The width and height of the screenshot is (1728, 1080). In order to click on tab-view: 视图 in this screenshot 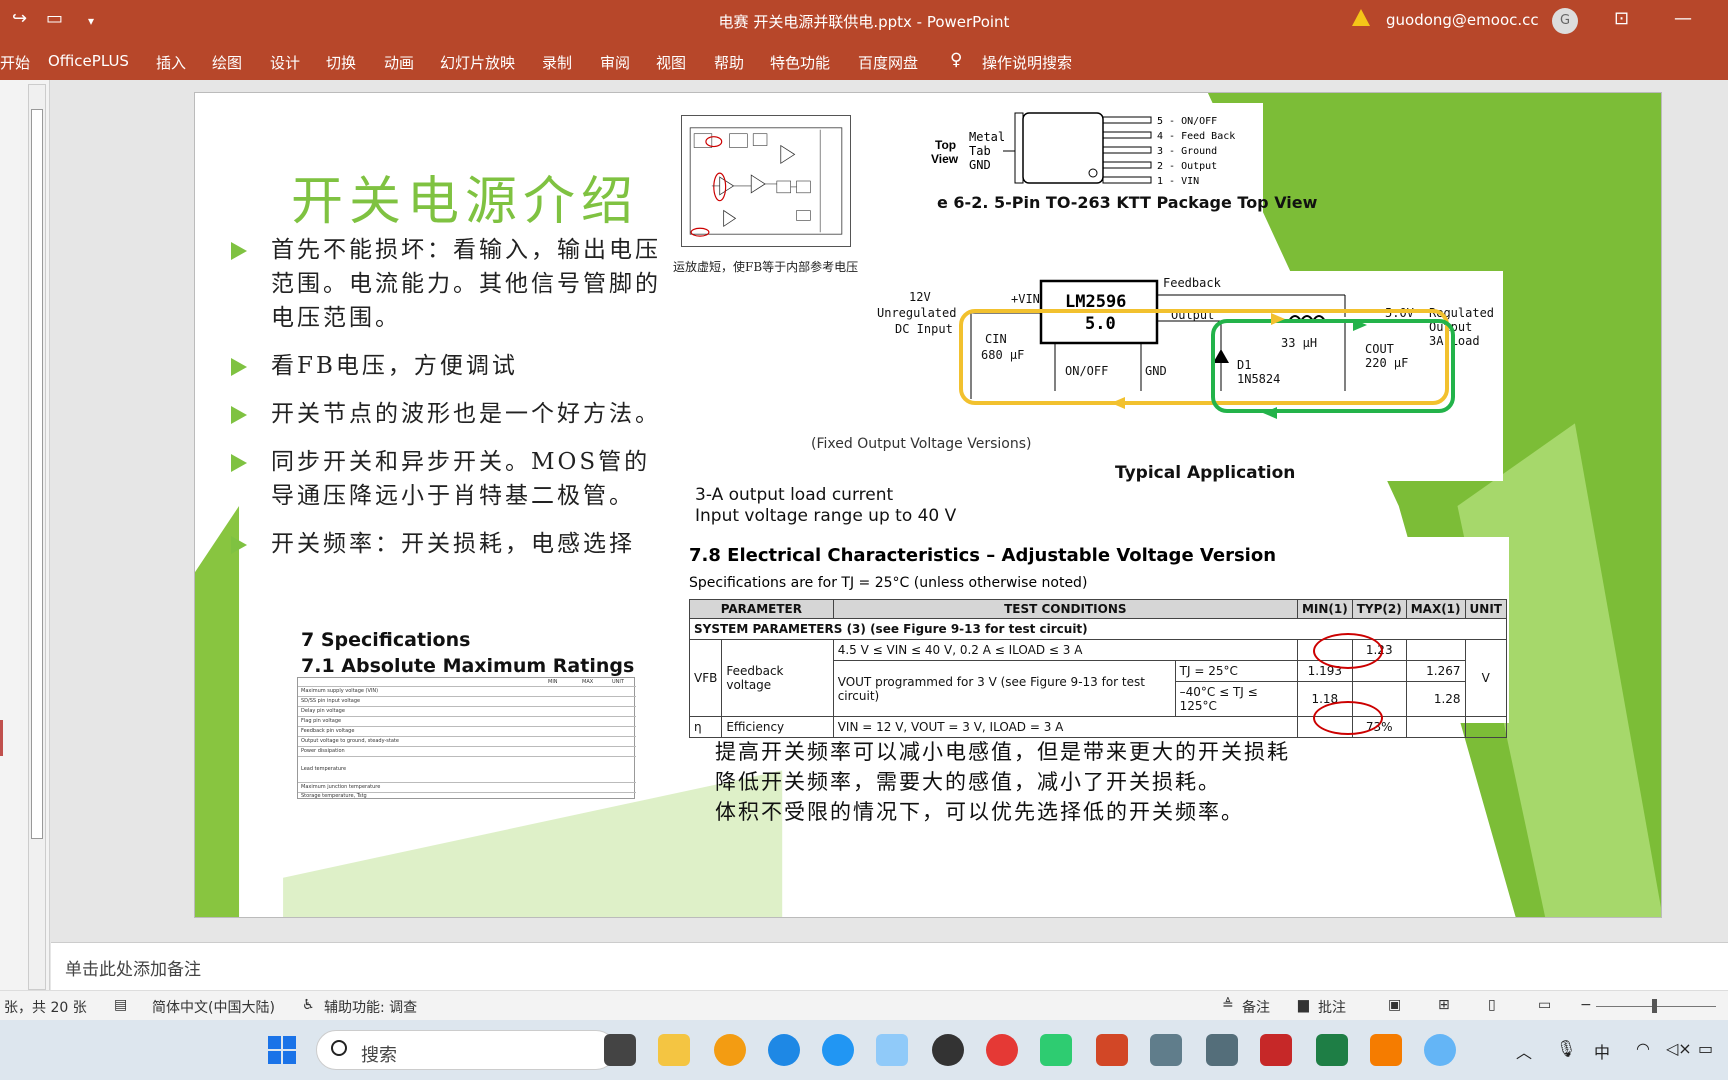, I will do `click(671, 62)`.